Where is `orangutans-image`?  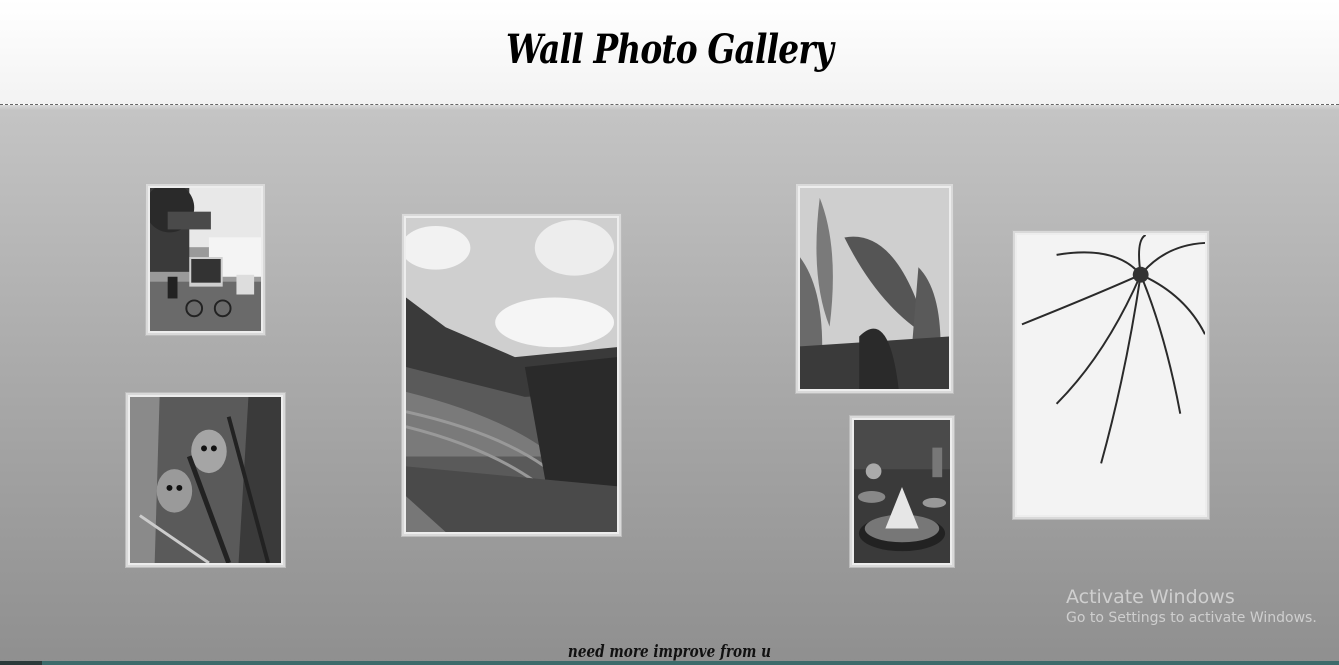
orangutans-image is located at coordinates (205, 480).